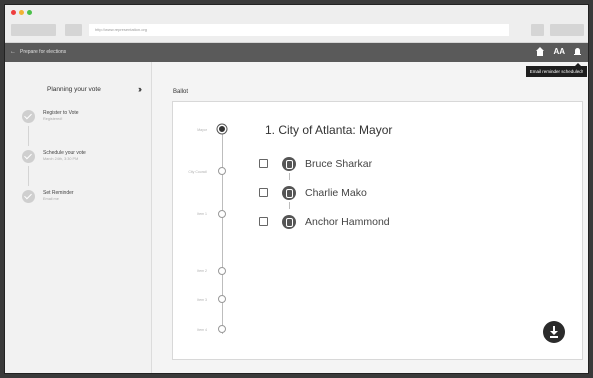 Image resolution: width=593 pixels, height=378 pixels. Describe the element at coordinates (197, 172) in the screenshot. I see `timeline-label: City Council` at that location.